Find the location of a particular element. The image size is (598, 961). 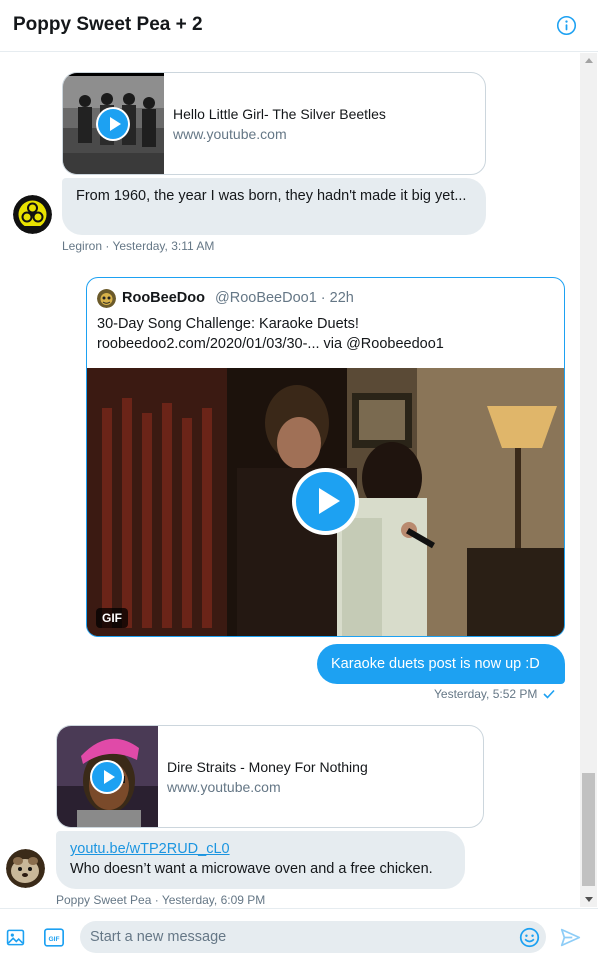

message-meta: Yesterday, 5:52 PM is located at coordinates (494, 694).